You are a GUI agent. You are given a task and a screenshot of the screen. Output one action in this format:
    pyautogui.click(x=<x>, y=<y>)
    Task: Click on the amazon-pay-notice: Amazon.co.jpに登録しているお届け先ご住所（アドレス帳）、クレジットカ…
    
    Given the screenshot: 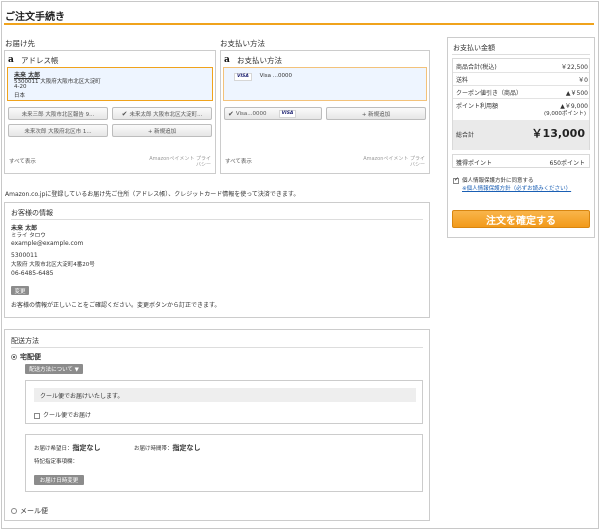 What is the action you would take?
    pyautogui.click(x=152, y=194)
    